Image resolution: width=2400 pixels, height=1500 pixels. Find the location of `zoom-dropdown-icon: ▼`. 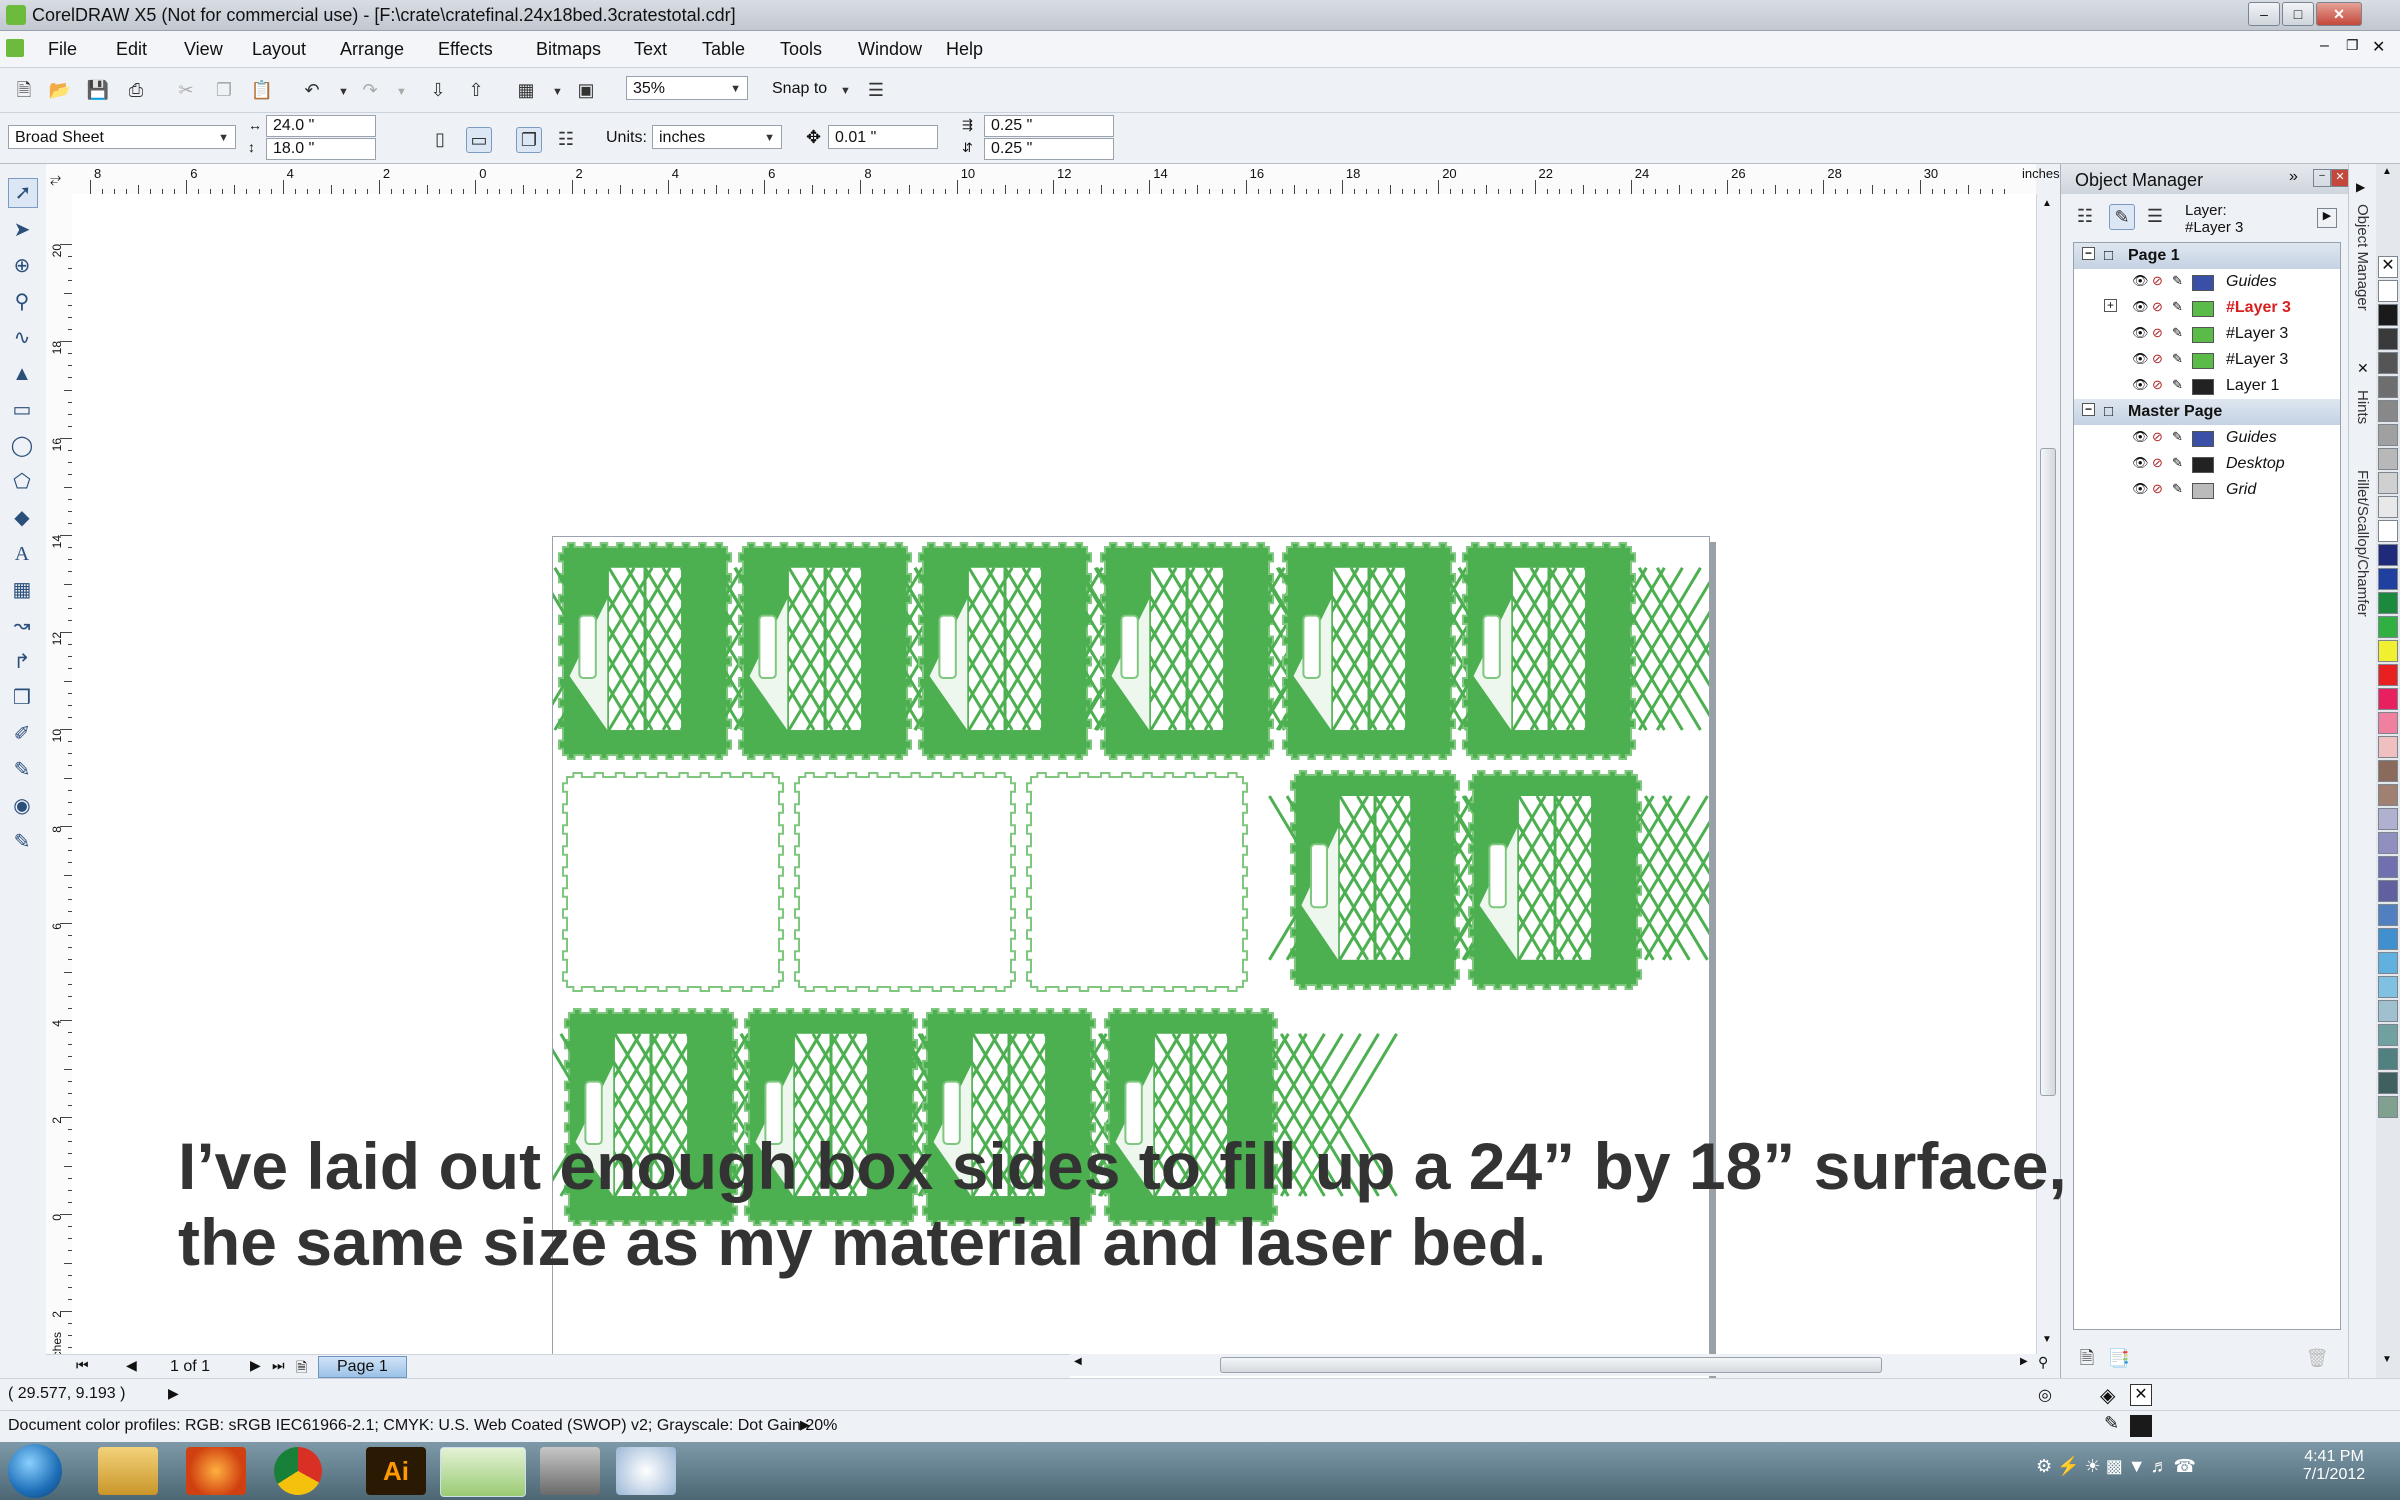

zoom-dropdown-icon: ▼ is located at coordinates (735, 89).